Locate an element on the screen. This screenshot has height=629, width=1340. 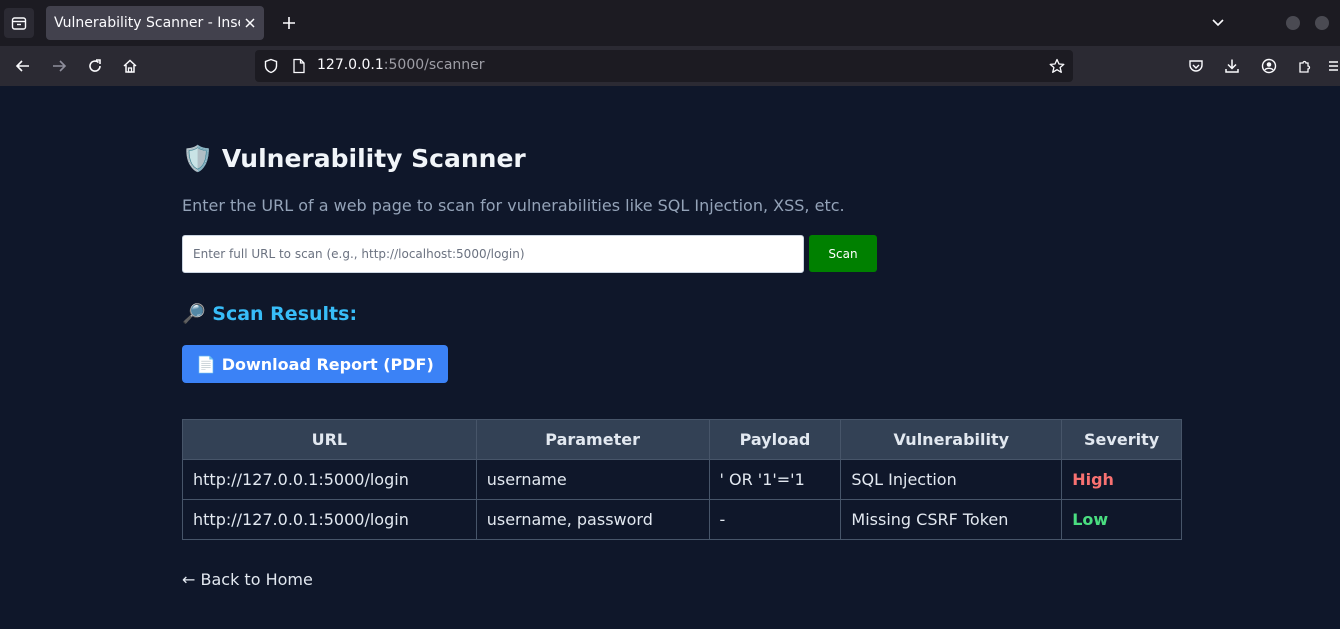
column-header: Parameter is located at coordinates (592, 439).